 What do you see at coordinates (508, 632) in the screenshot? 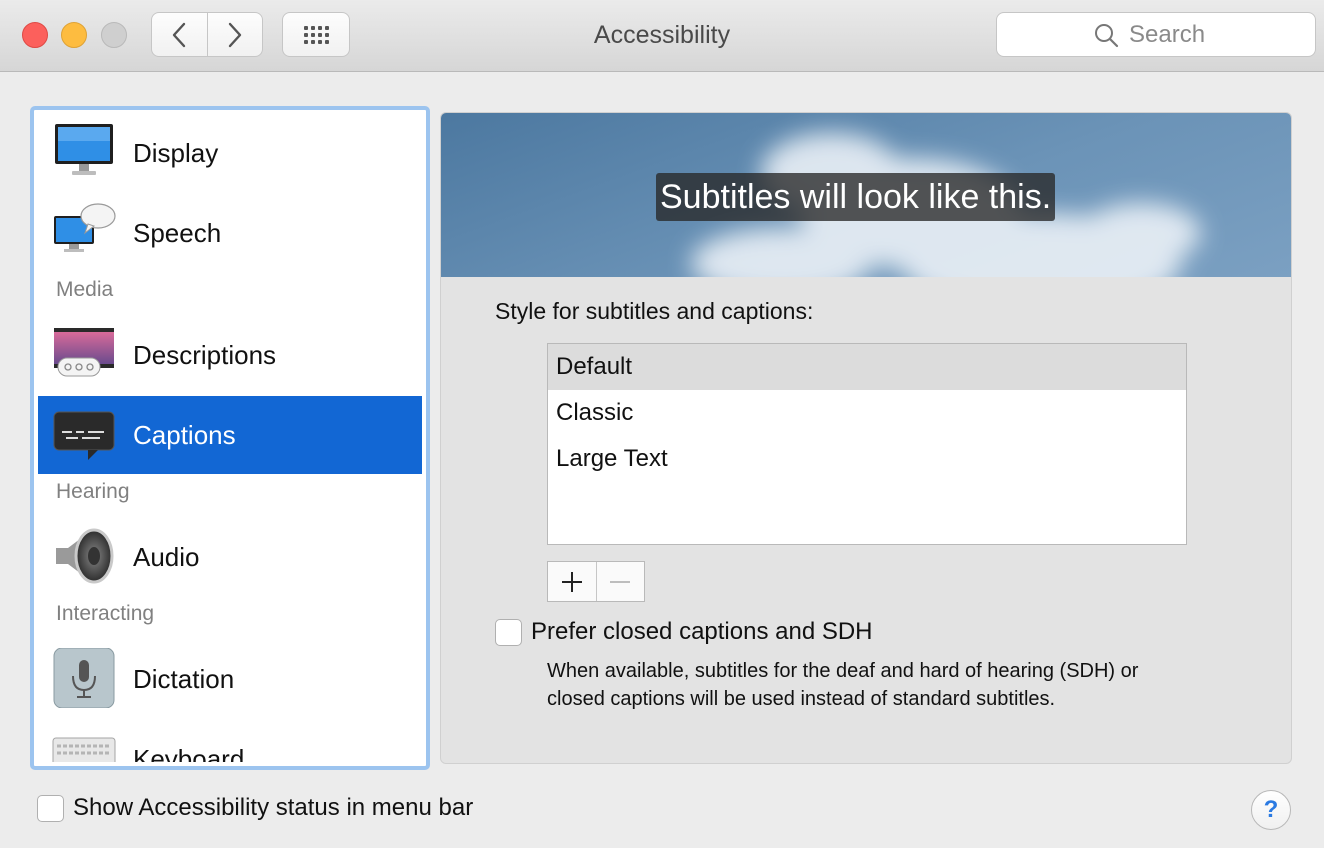
I see `prefer-closed-captions-checkbox` at bounding box center [508, 632].